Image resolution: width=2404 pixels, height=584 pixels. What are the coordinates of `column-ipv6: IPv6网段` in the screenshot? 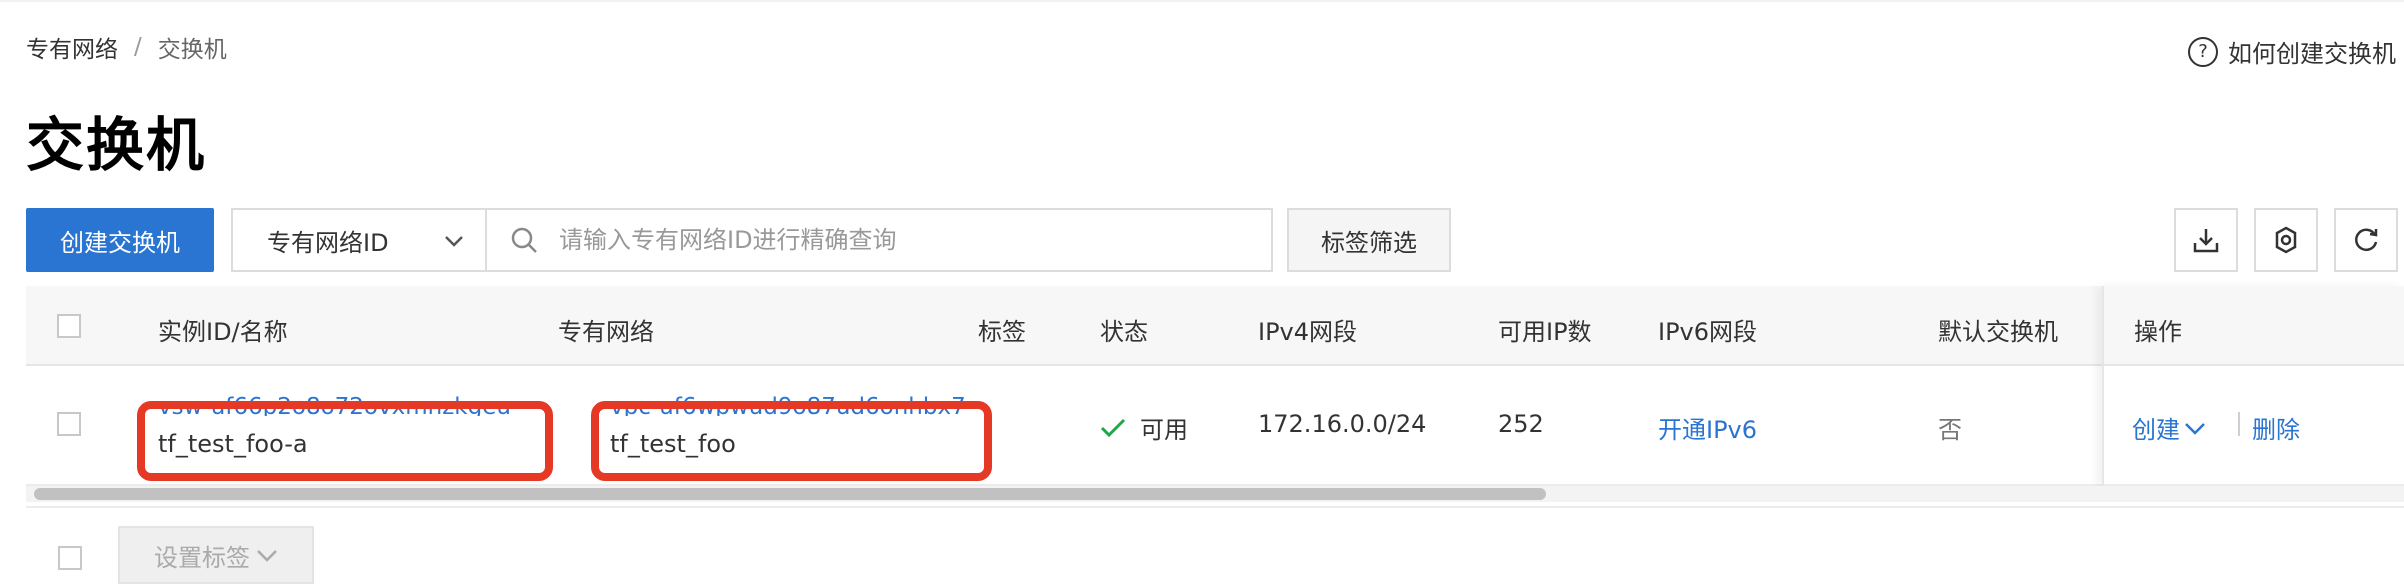 It's located at (1708, 332).